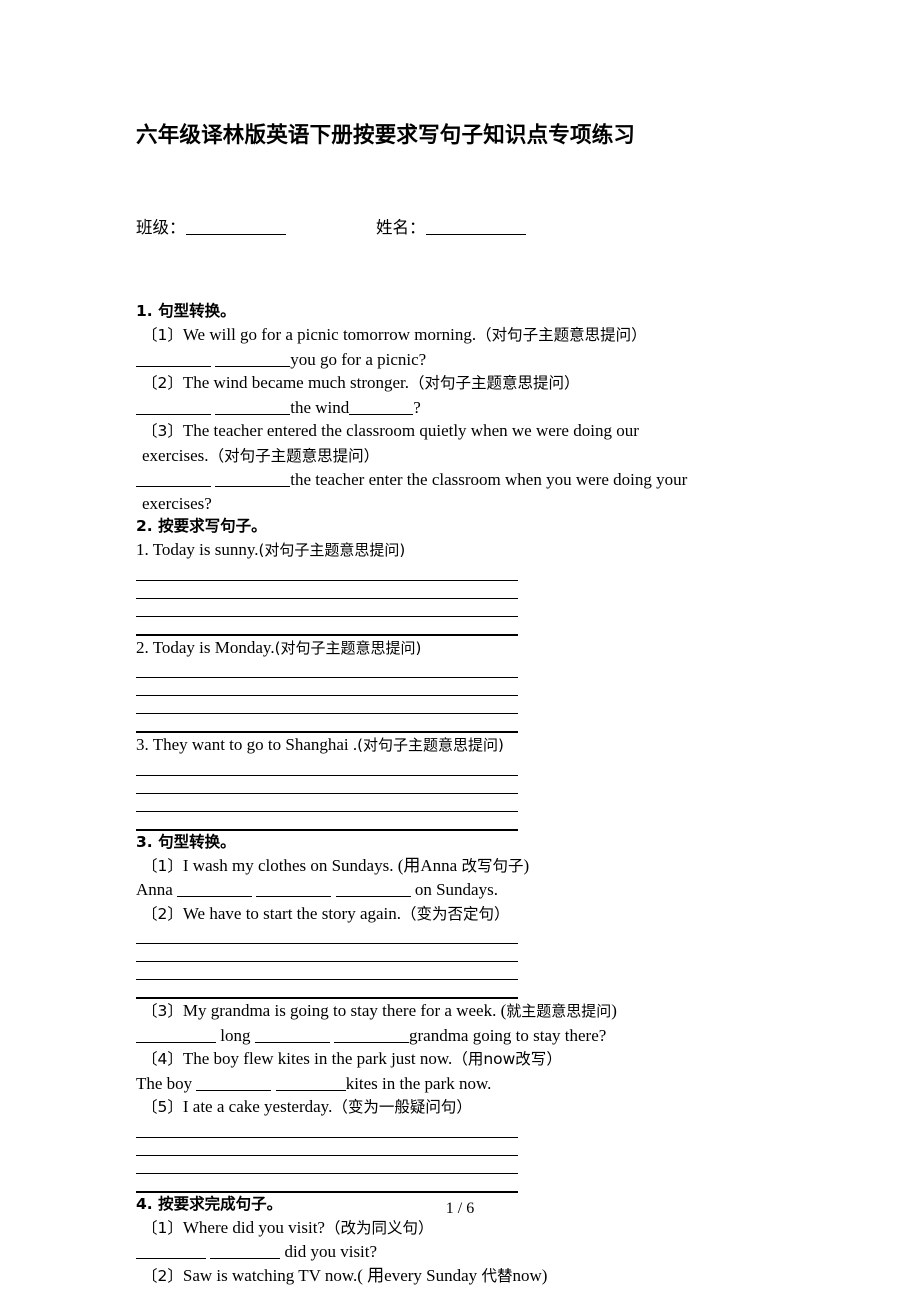  I want to click on question-note: （改为同义句）, so click(379, 1227).